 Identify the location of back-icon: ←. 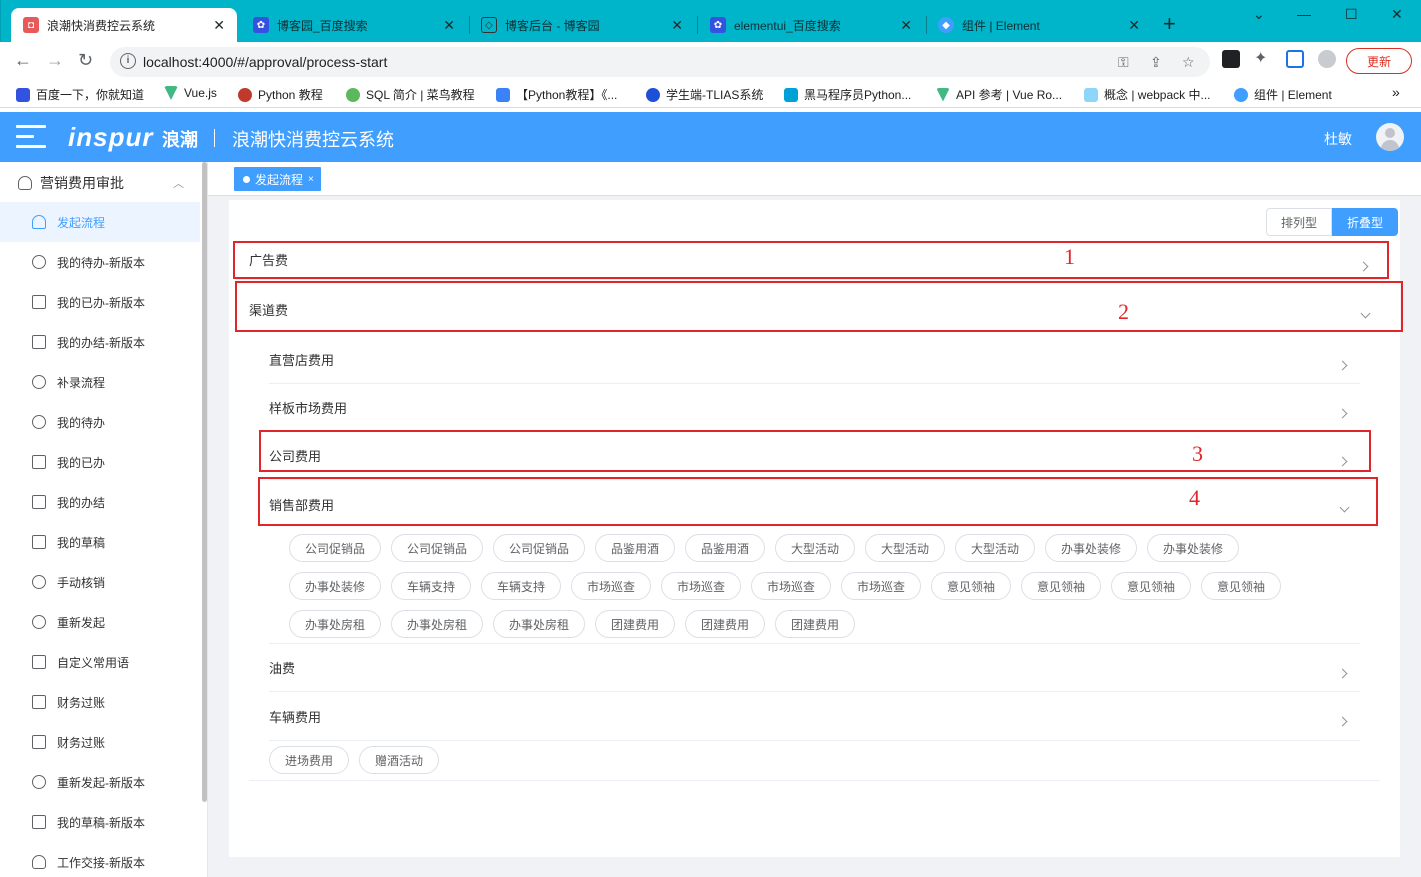
(23, 60).